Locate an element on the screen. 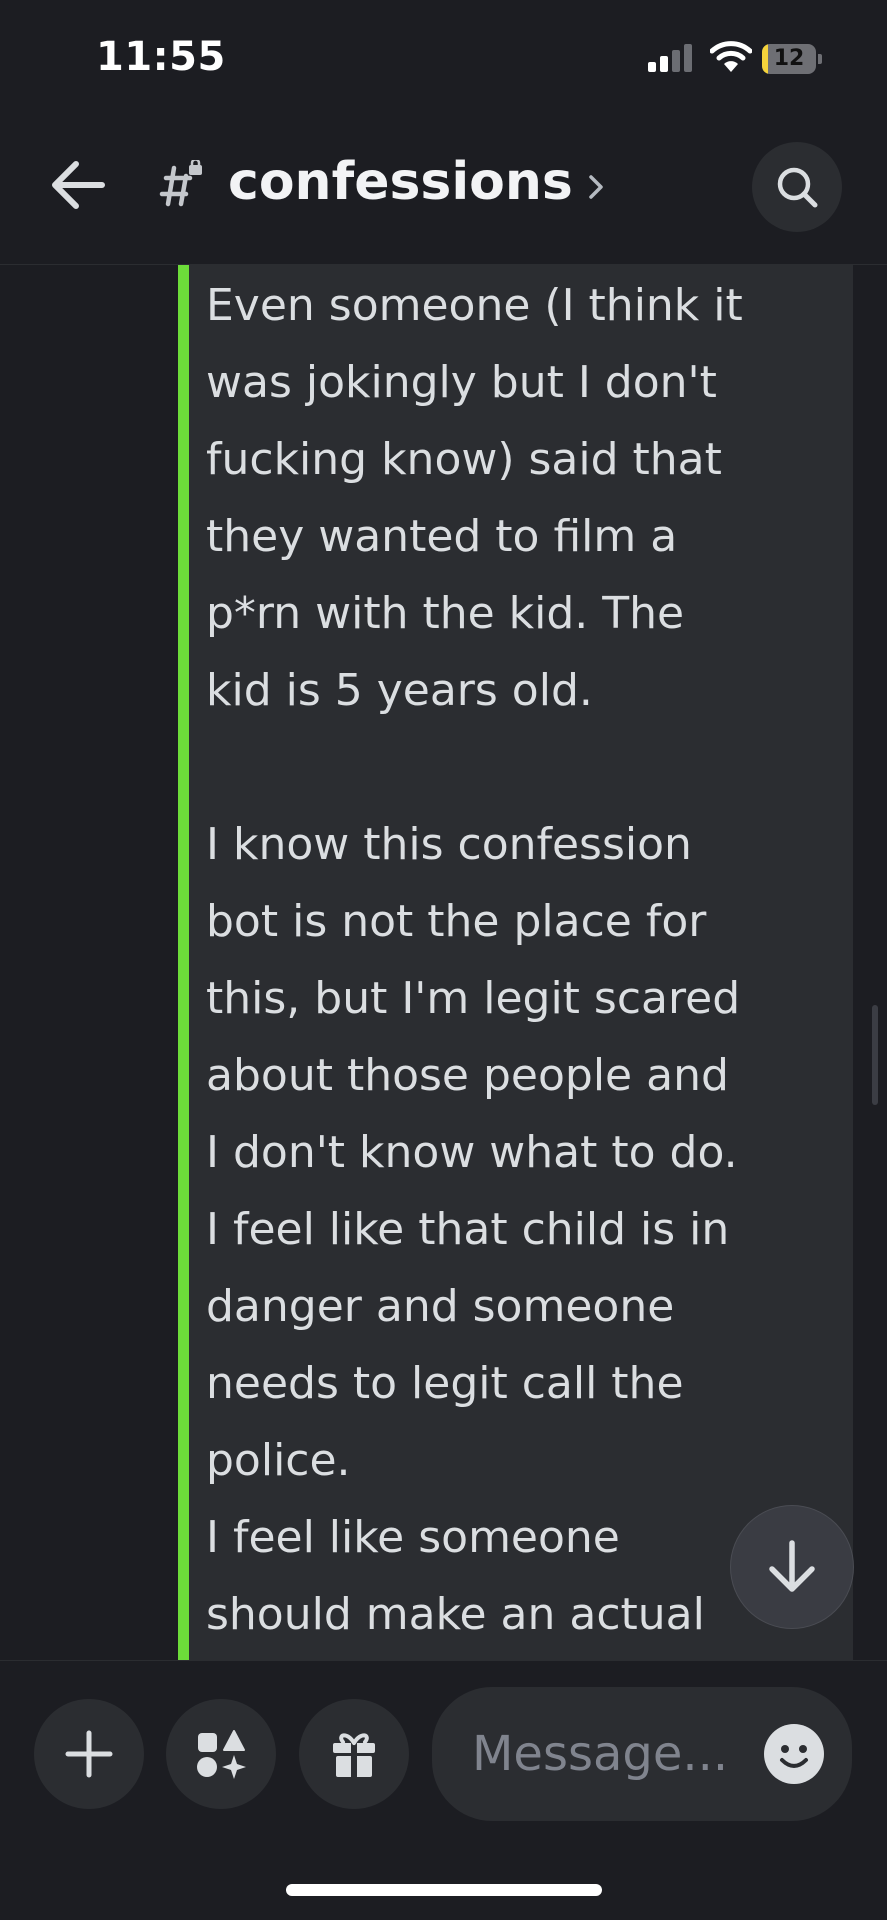 The height and width of the screenshot is (1920, 887). embed-accent-bar is located at coordinates (183, 962).